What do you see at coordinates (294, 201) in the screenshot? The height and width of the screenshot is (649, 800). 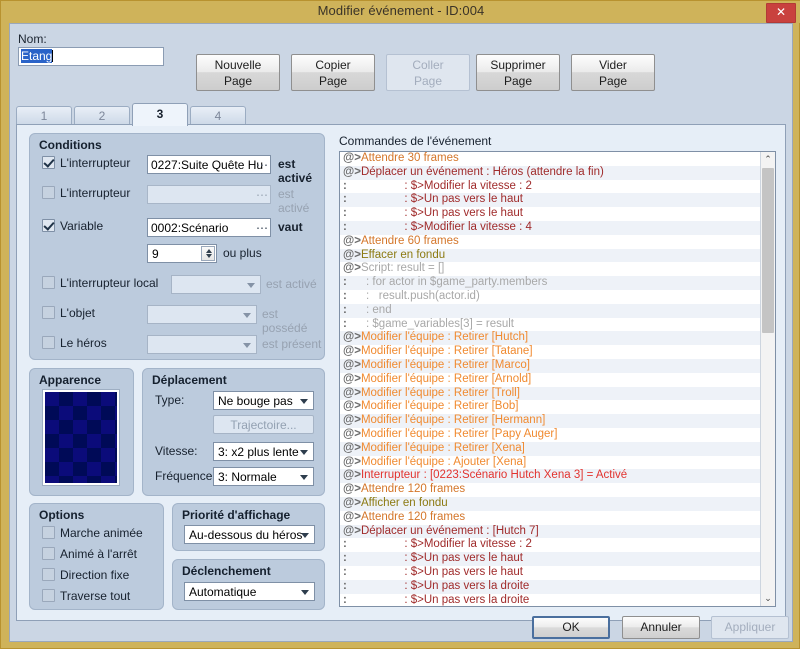 I see `condition-suffix-switch2: est activé` at bounding box center [294, 201].